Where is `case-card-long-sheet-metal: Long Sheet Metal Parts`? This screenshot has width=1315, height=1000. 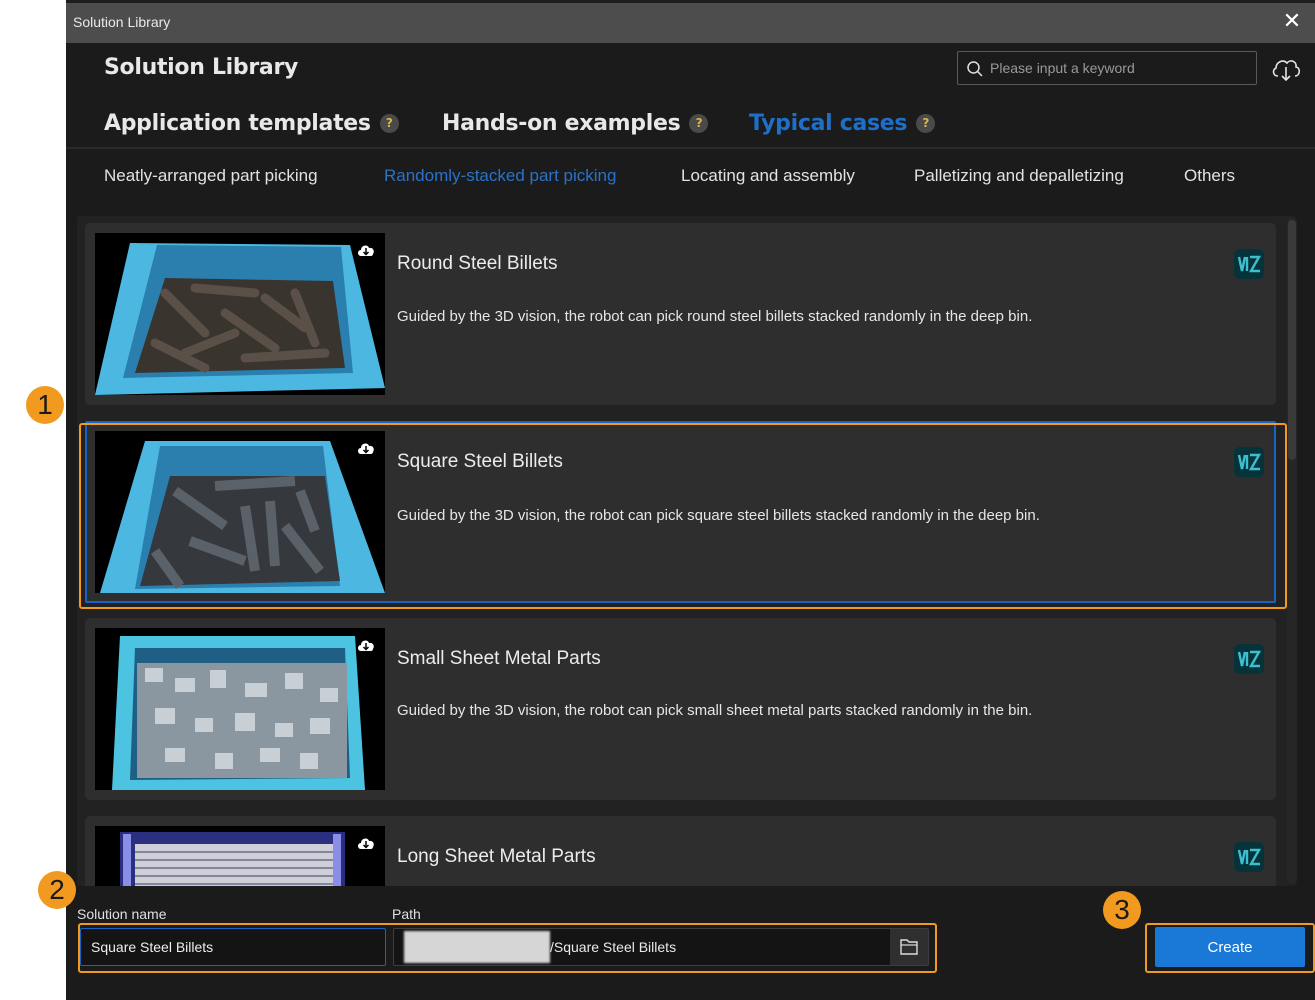
case-card-long-sheet-metal: Long Sheet Metal Parts is located at coordinates (680, 851).